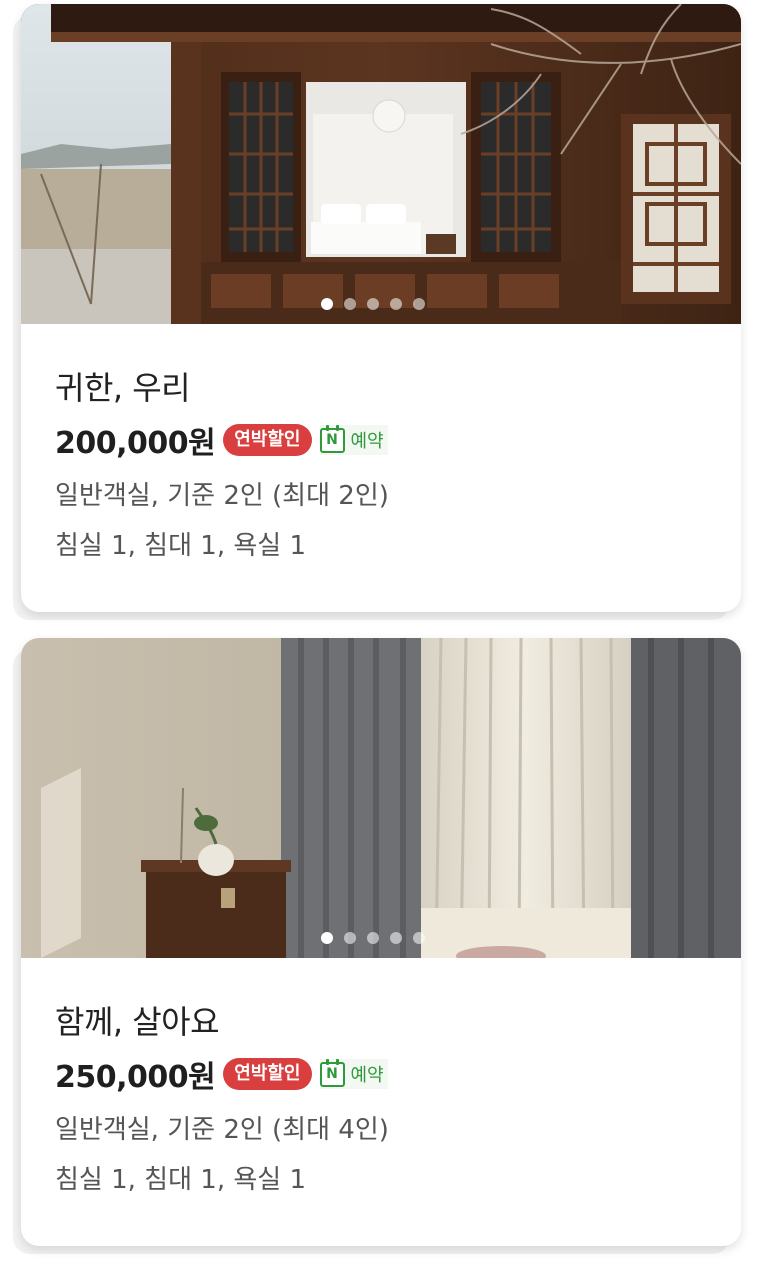 This screenshot has width=774, height=1274. Describe the element at coordinates (398, 1075) in the screenshot. I see `price-row: 250,000원 연박할인 N 예약` at that location.